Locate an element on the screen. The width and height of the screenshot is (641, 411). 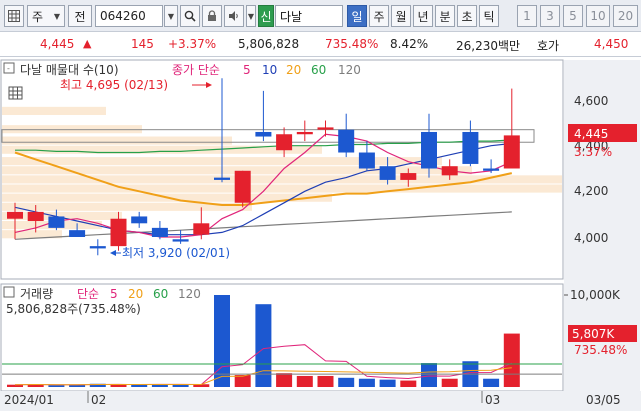
vol-legend-120: 120 is located at coordinates (189, 294).